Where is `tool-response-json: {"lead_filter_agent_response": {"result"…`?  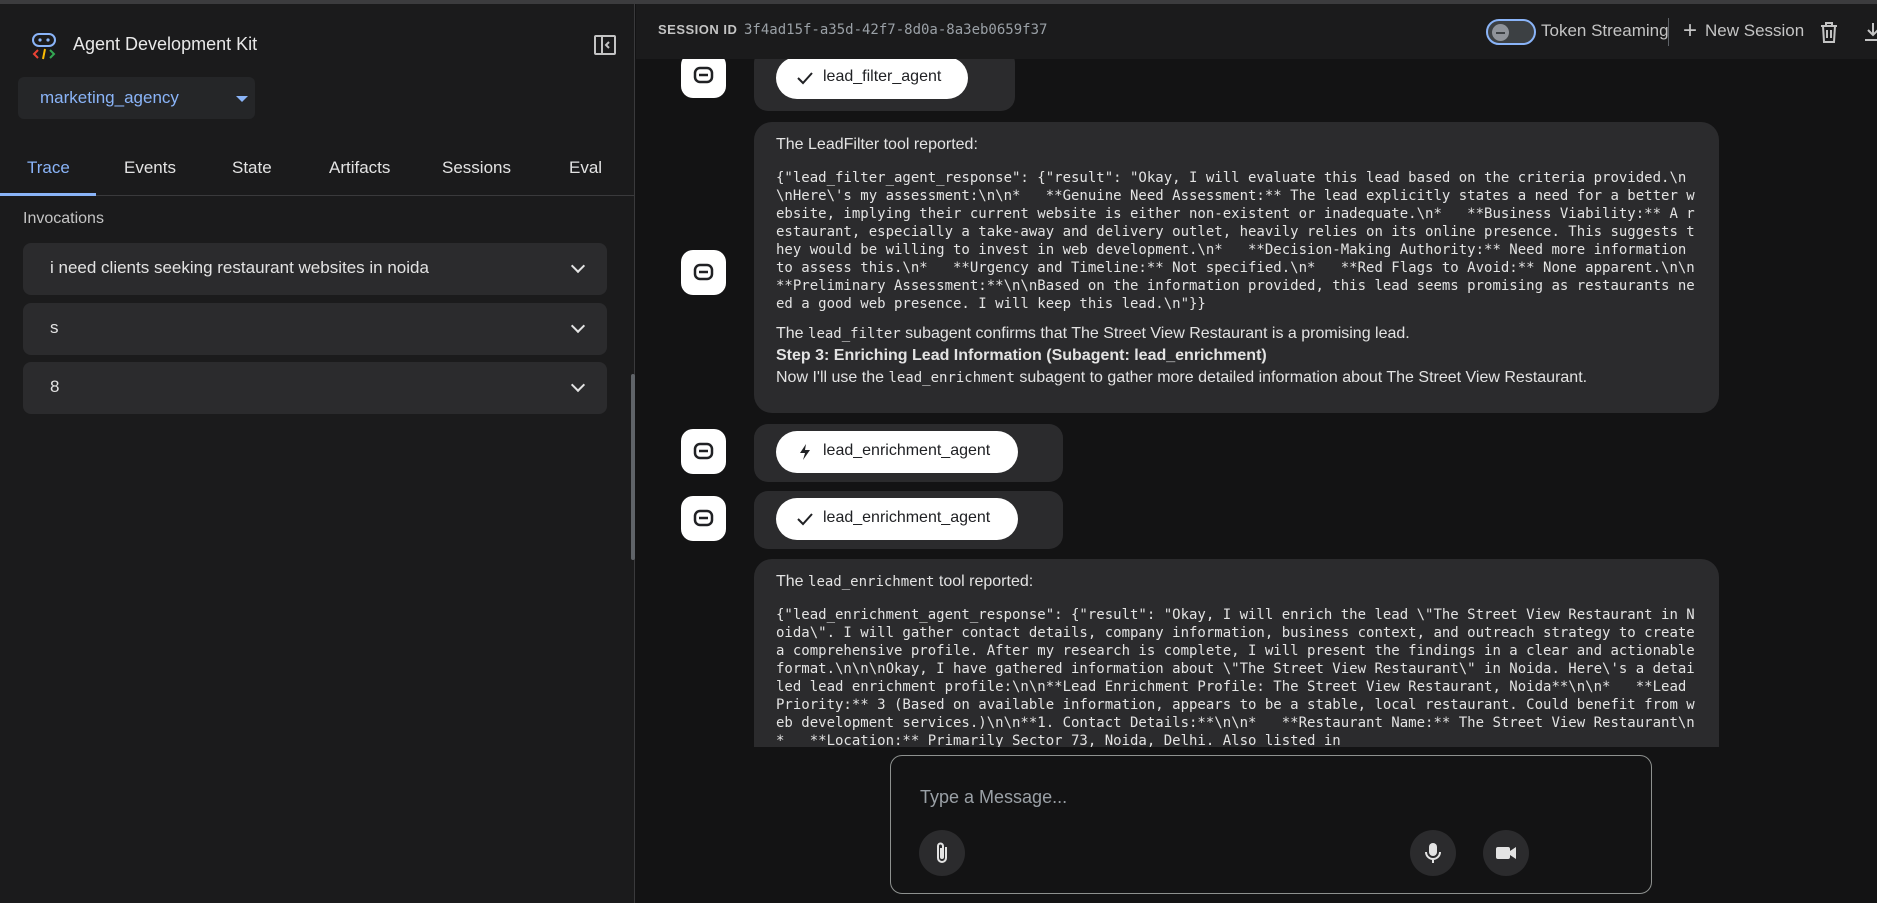
tool-response-json: {"lead_filter_agent_response": {"result"… is located at coordinates (1235, 241).